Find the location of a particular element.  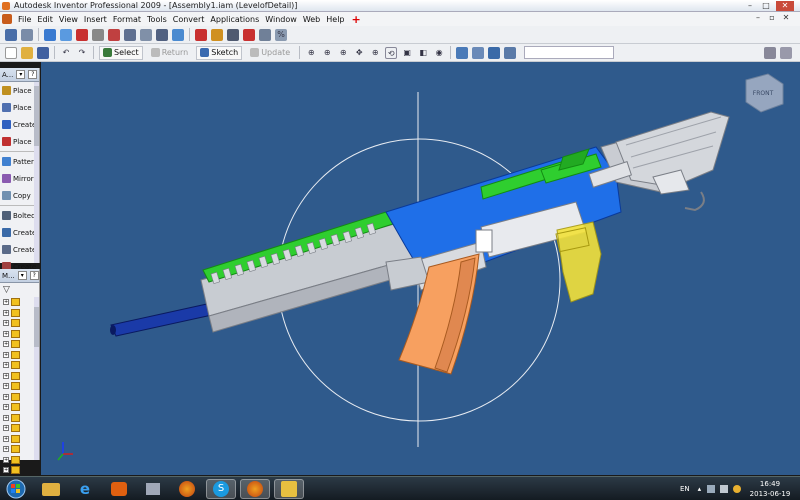

menu-web: Web is located at coordinates (311, 19).